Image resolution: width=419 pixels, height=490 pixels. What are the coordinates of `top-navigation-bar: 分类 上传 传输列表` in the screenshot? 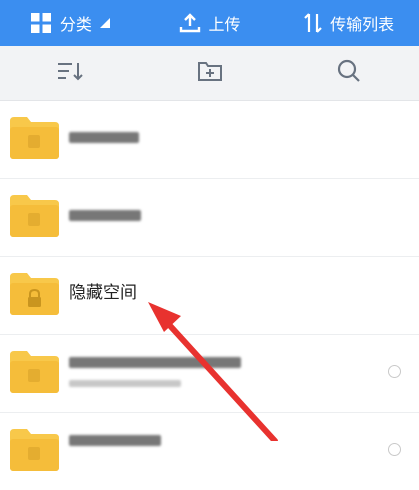 It's located at (209, 23).